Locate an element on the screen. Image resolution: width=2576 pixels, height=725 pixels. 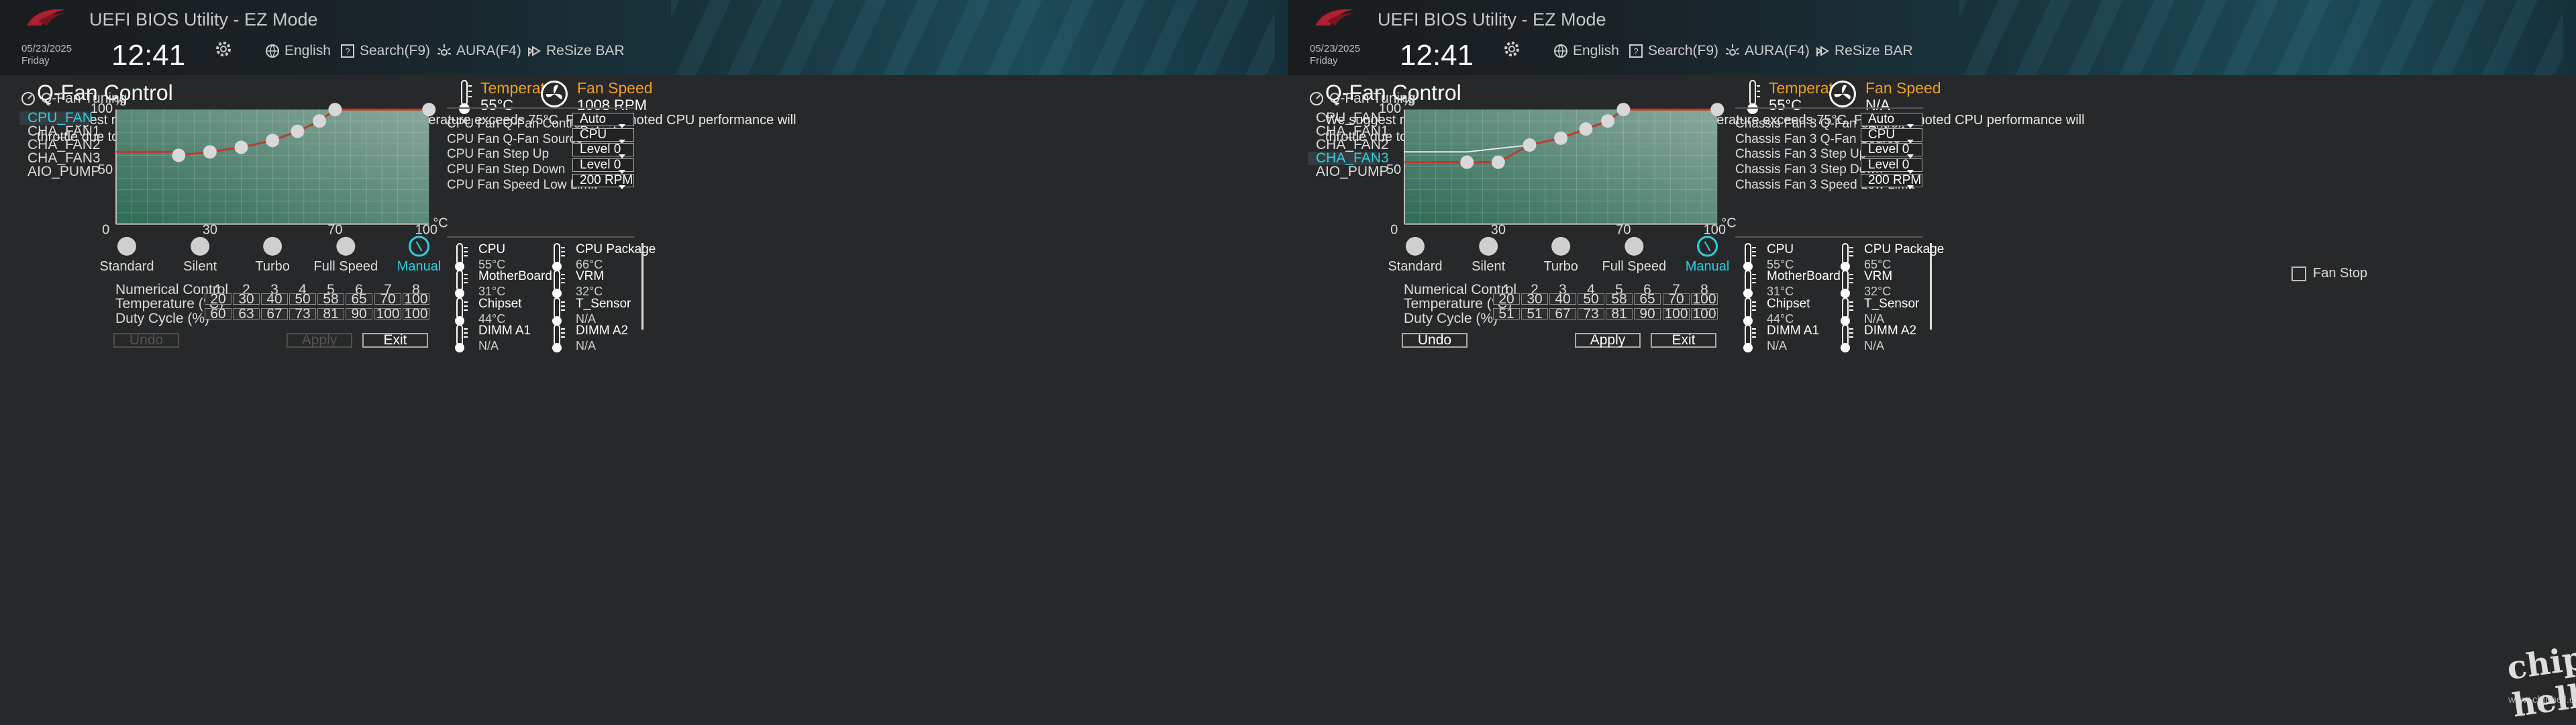
fan-stop-checkbox: Fan Stop is located at coordinates (2329, 273).